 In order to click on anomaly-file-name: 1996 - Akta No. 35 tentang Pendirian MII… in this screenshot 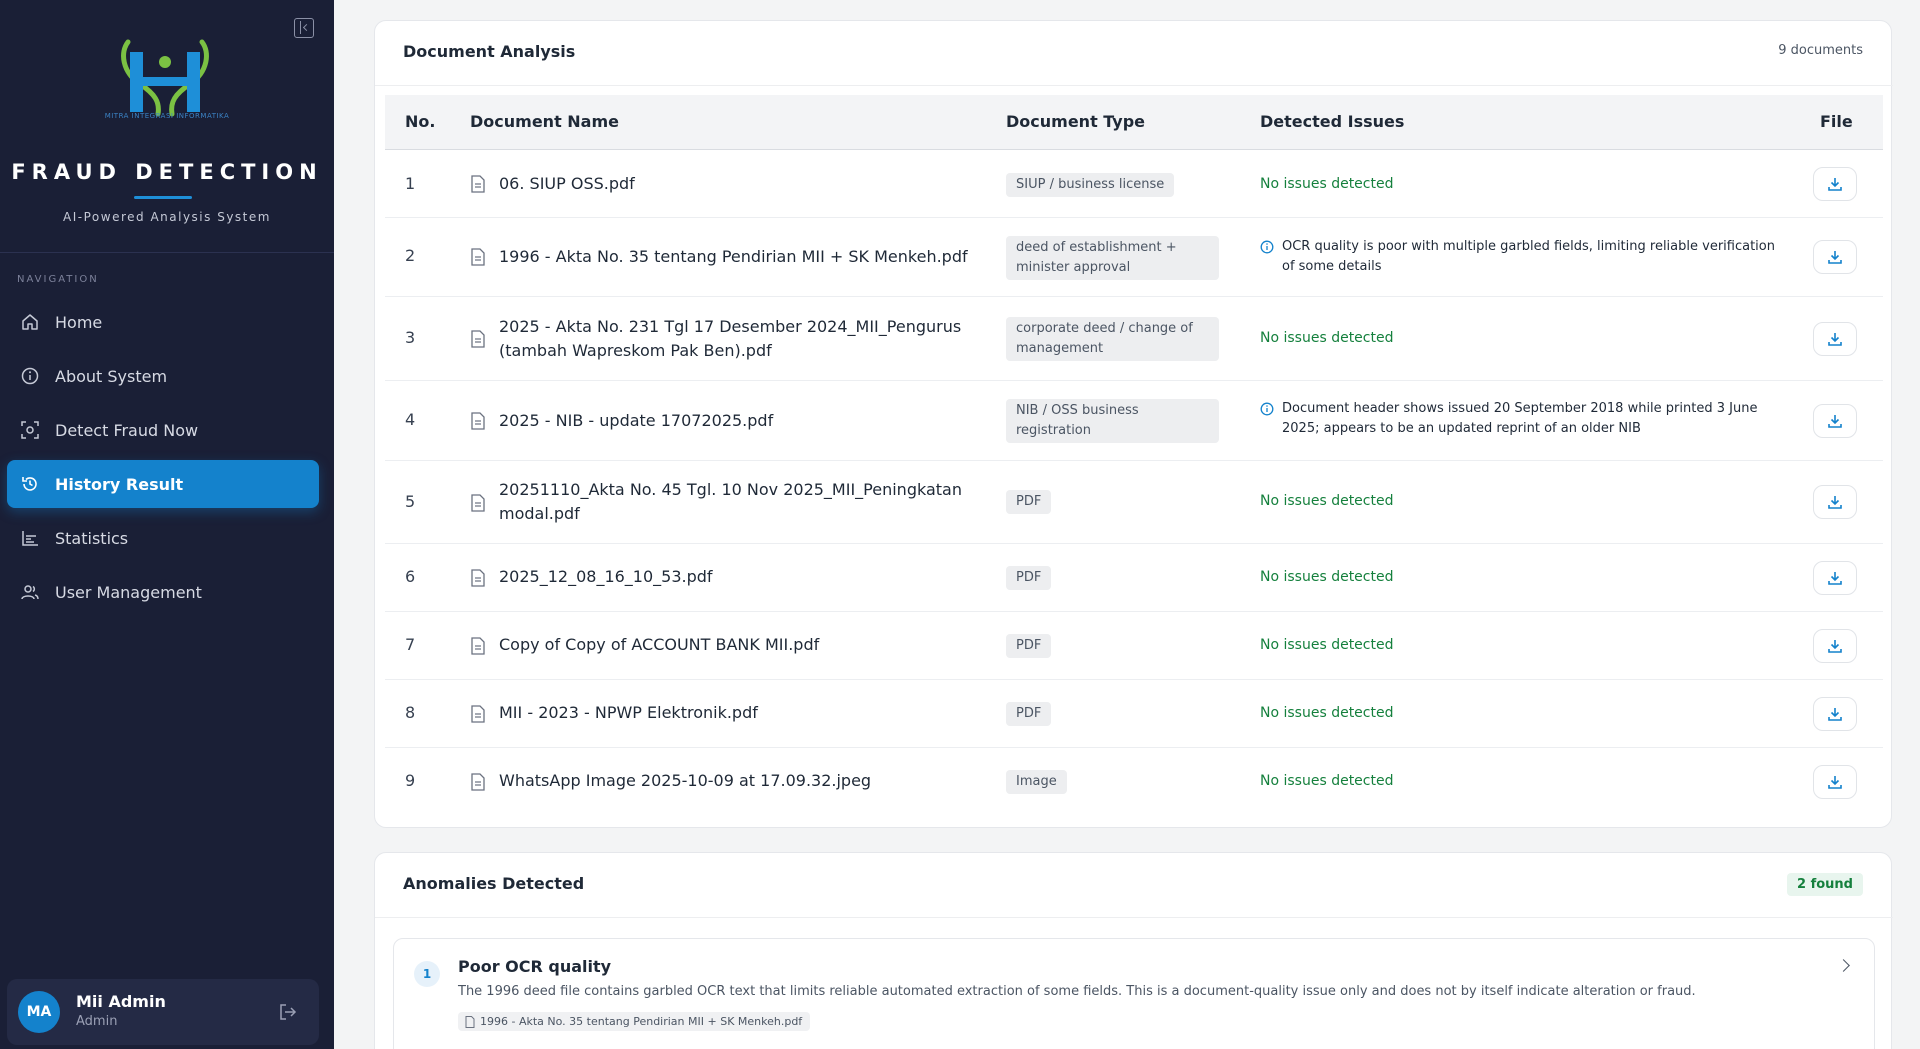, I will do `click(641, 1021)`.